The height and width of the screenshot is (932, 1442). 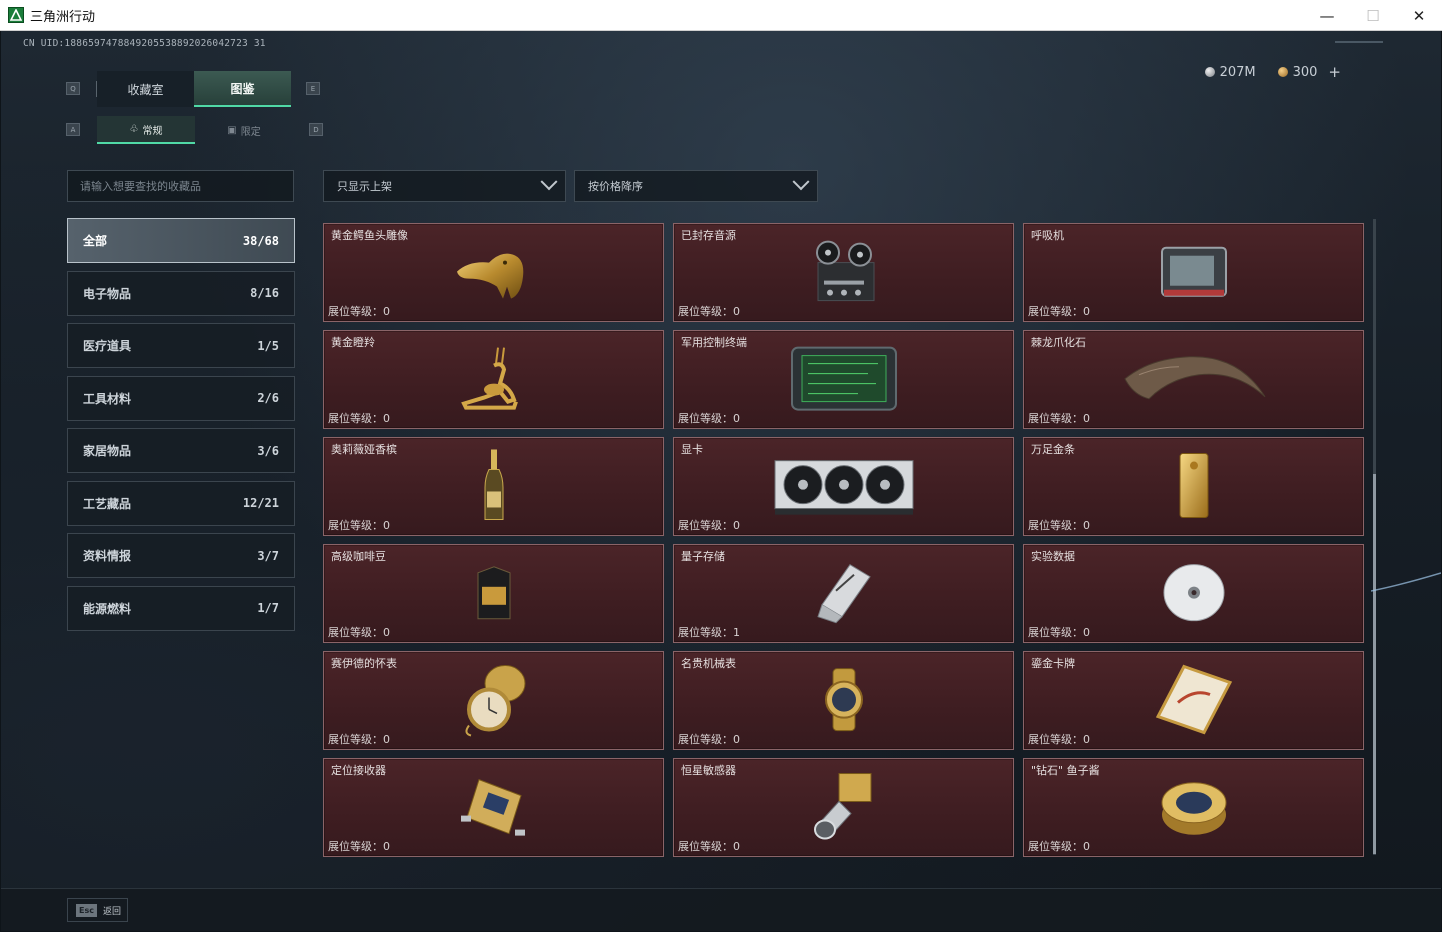 I want to click on data-disc-icon, so click(x=1193, y=592).